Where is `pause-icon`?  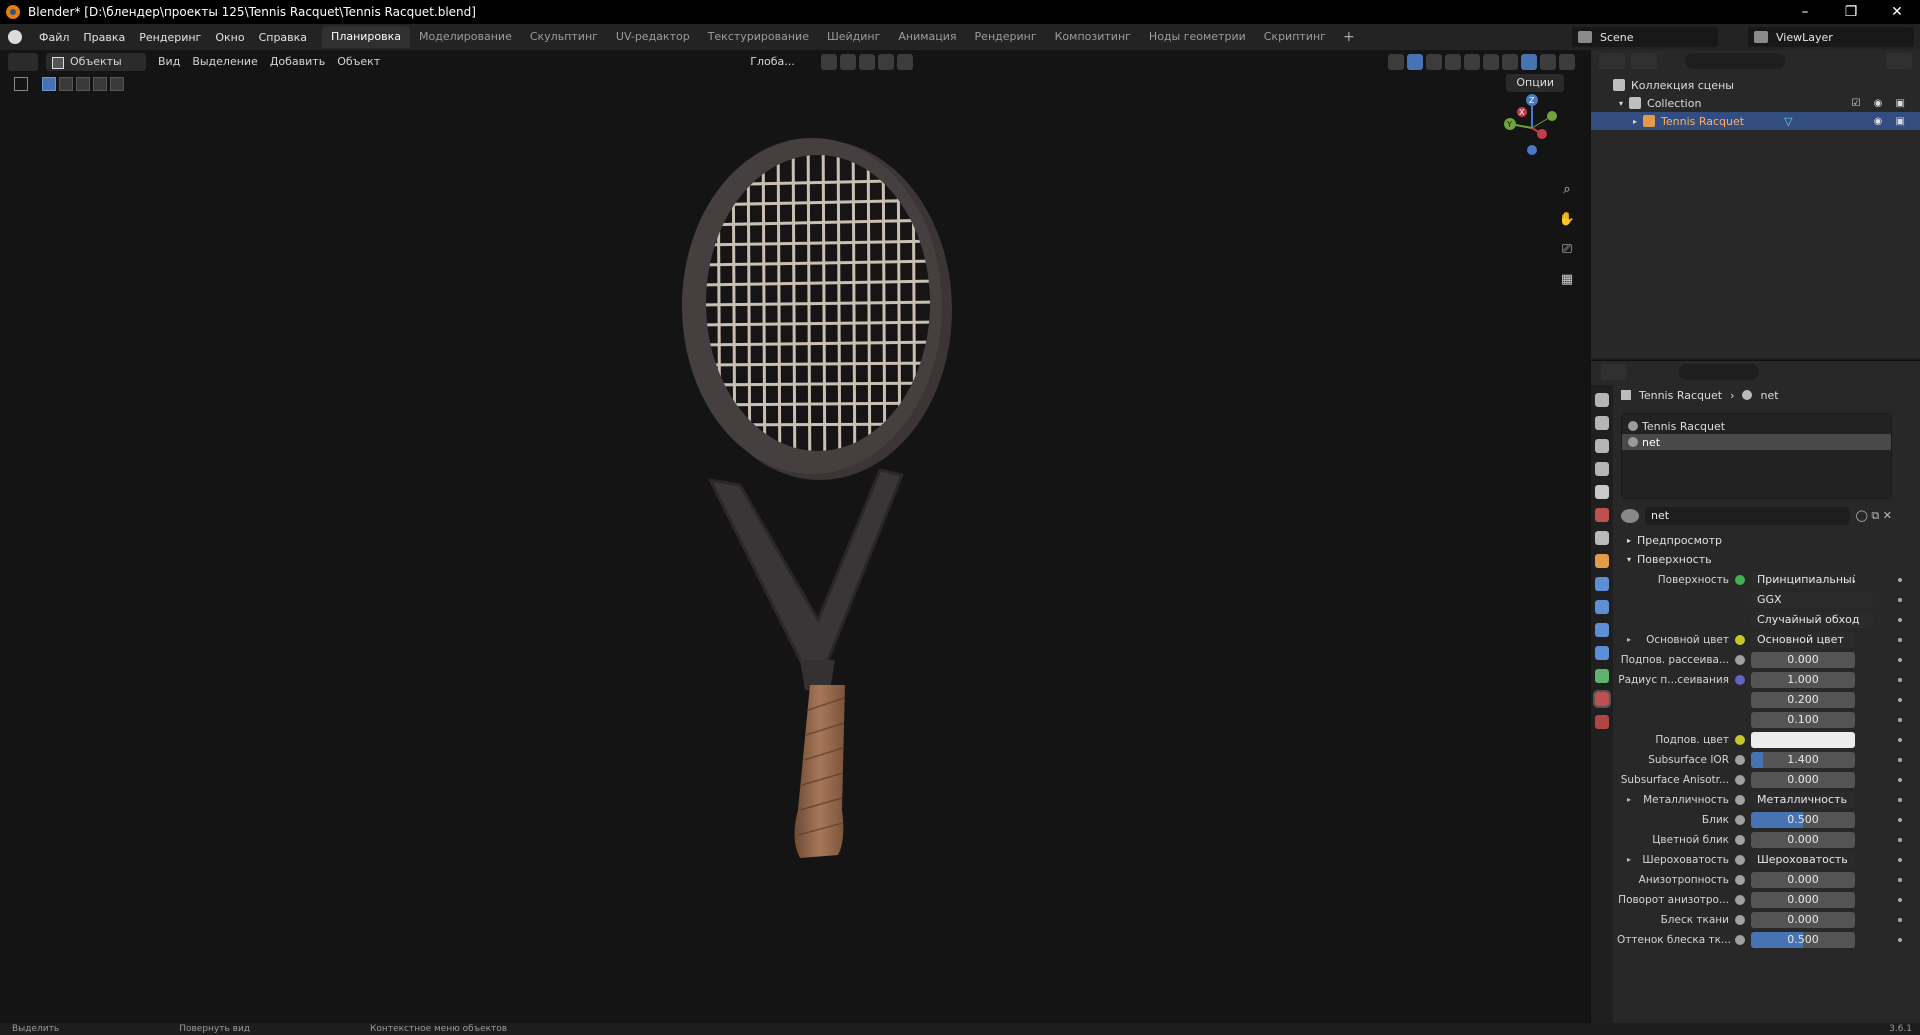
pause-icon is located at coordinates (1567, 62).